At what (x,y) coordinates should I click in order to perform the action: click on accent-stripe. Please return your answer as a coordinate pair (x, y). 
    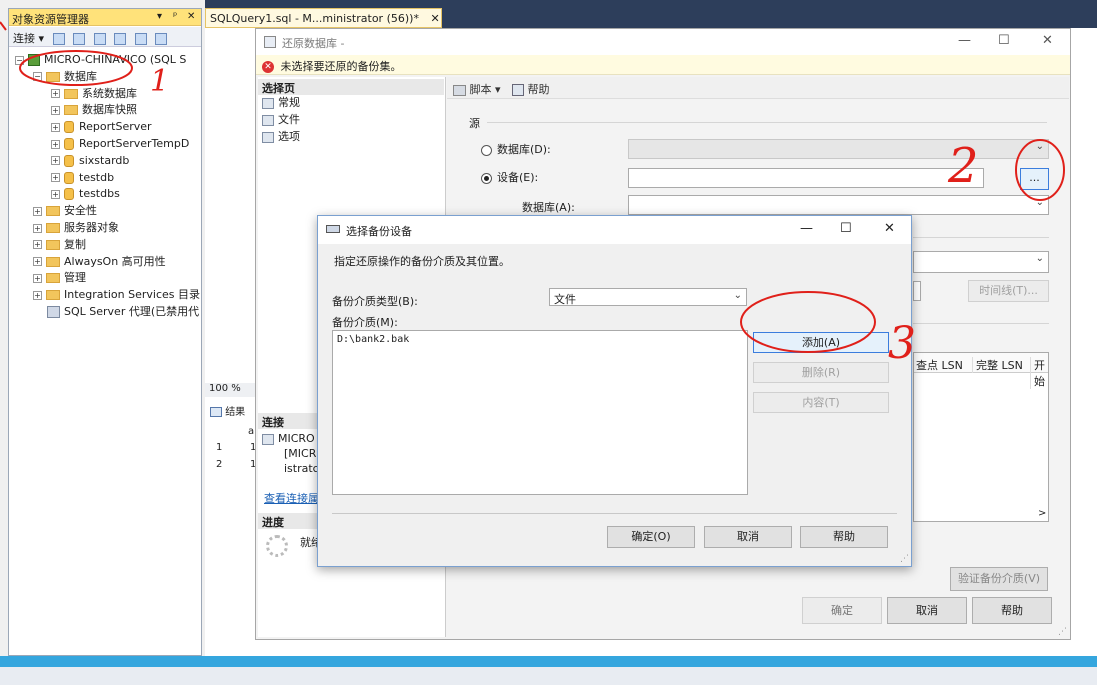
    Looking at the image, I should click on (548, 661).